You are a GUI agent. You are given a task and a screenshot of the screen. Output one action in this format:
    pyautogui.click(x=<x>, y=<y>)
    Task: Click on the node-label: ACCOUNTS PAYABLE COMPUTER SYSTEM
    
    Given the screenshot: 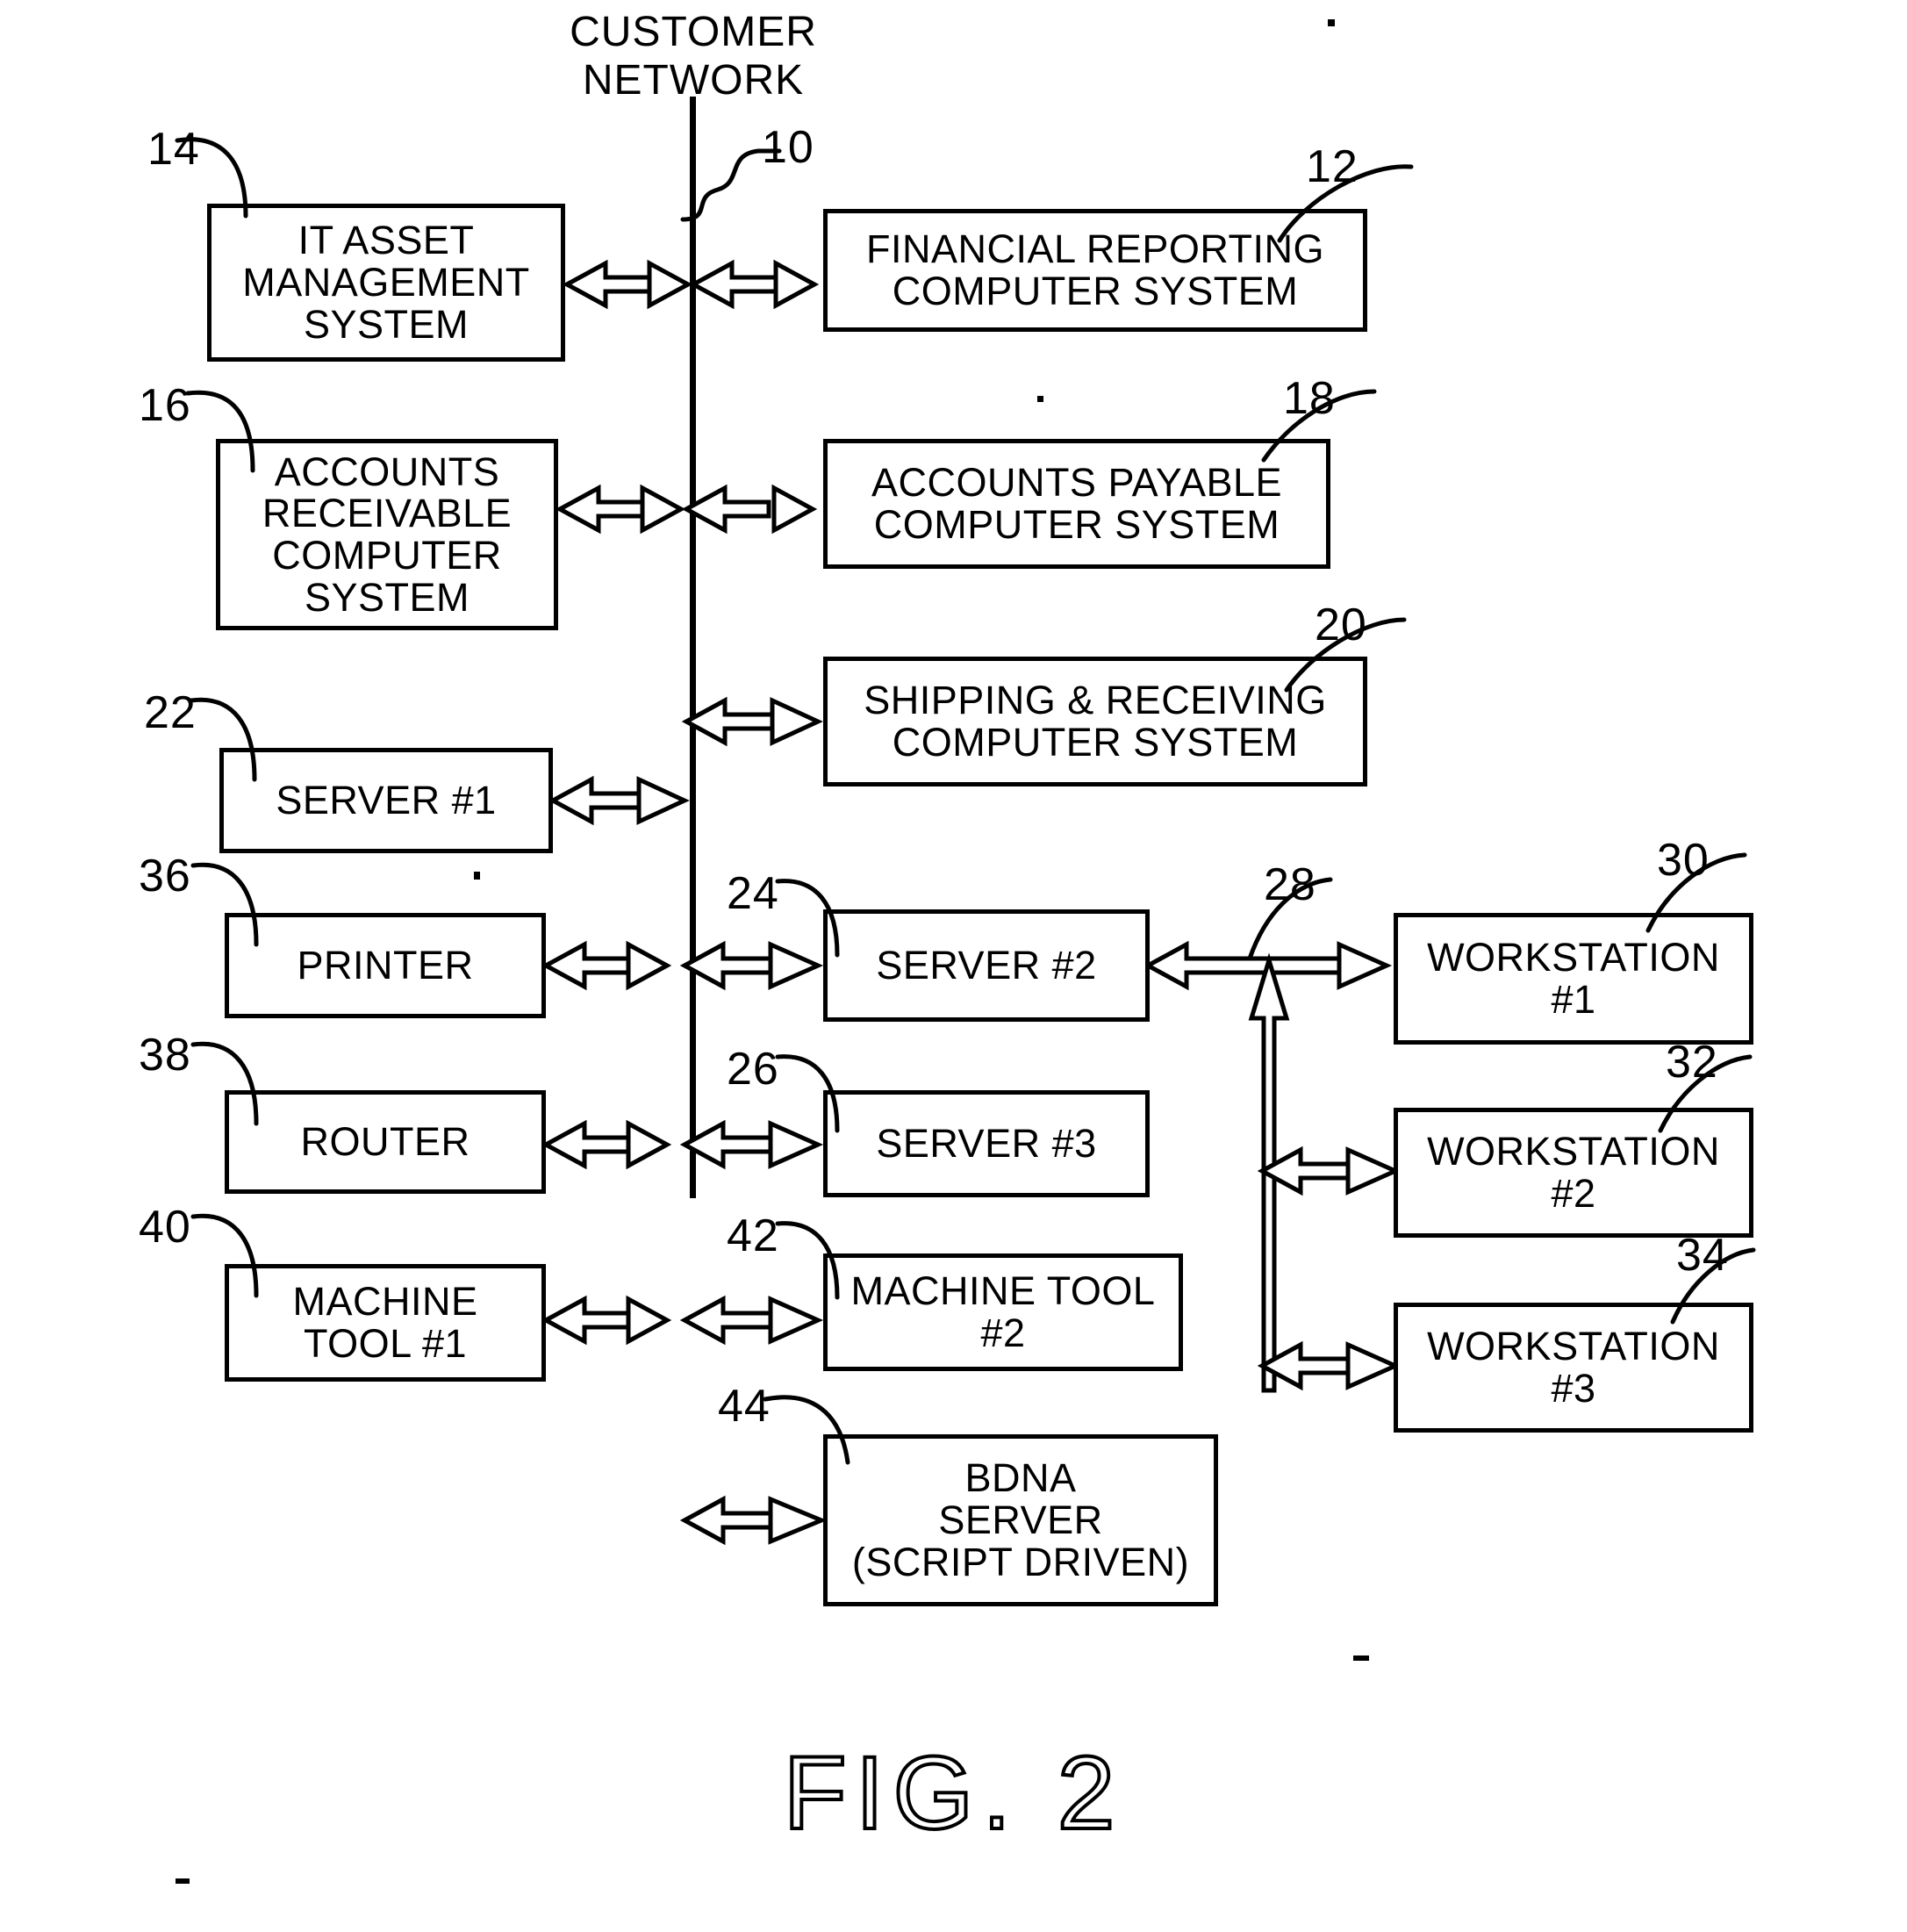 What is the action you would take?
    pyautogui.click(x=1077, y=503)
    